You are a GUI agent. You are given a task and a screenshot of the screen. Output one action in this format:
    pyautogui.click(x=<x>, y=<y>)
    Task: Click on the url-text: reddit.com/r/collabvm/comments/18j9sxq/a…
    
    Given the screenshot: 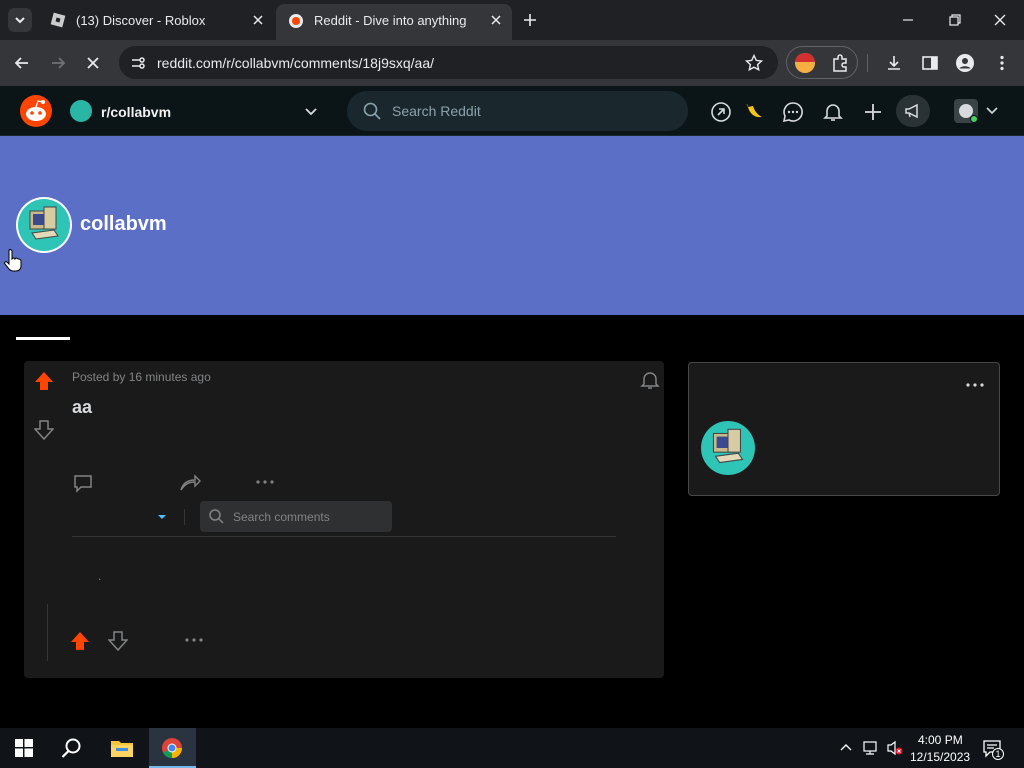 What is the action you would take?
    pyautogui.click(x=295, y=63)
    